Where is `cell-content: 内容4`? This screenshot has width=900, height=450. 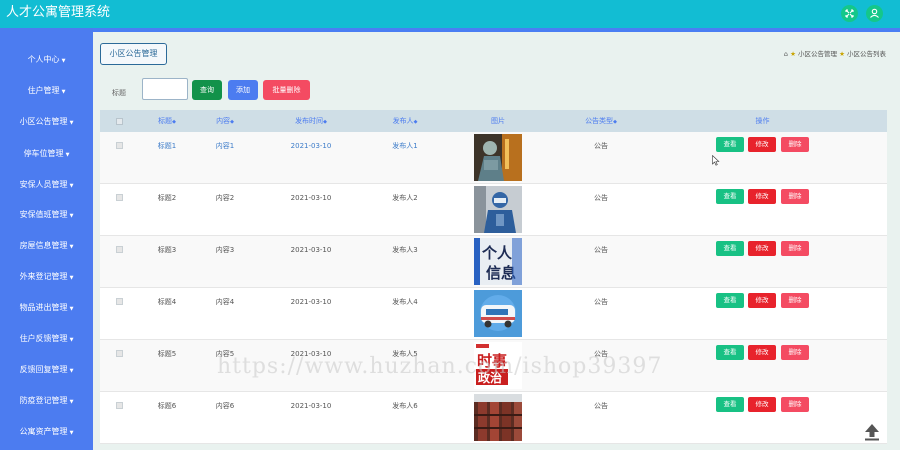
cell-content: 内容4 is located at coordinates (225, 302).